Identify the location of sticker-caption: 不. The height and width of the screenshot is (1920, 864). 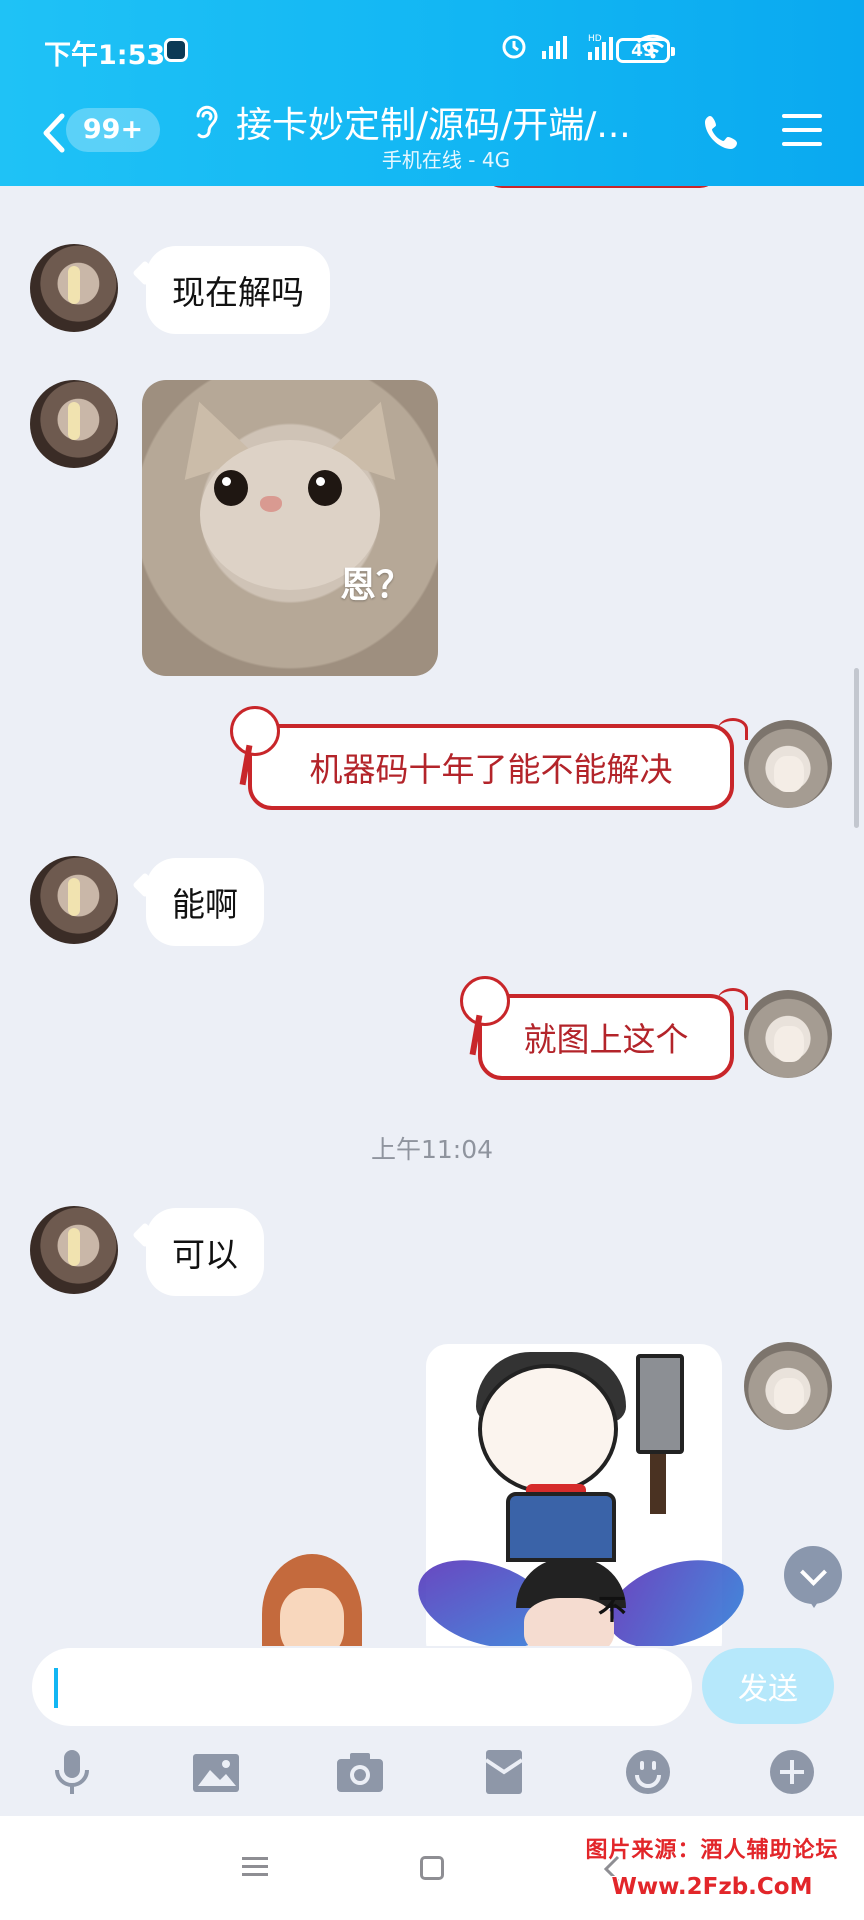
(612, 1609).